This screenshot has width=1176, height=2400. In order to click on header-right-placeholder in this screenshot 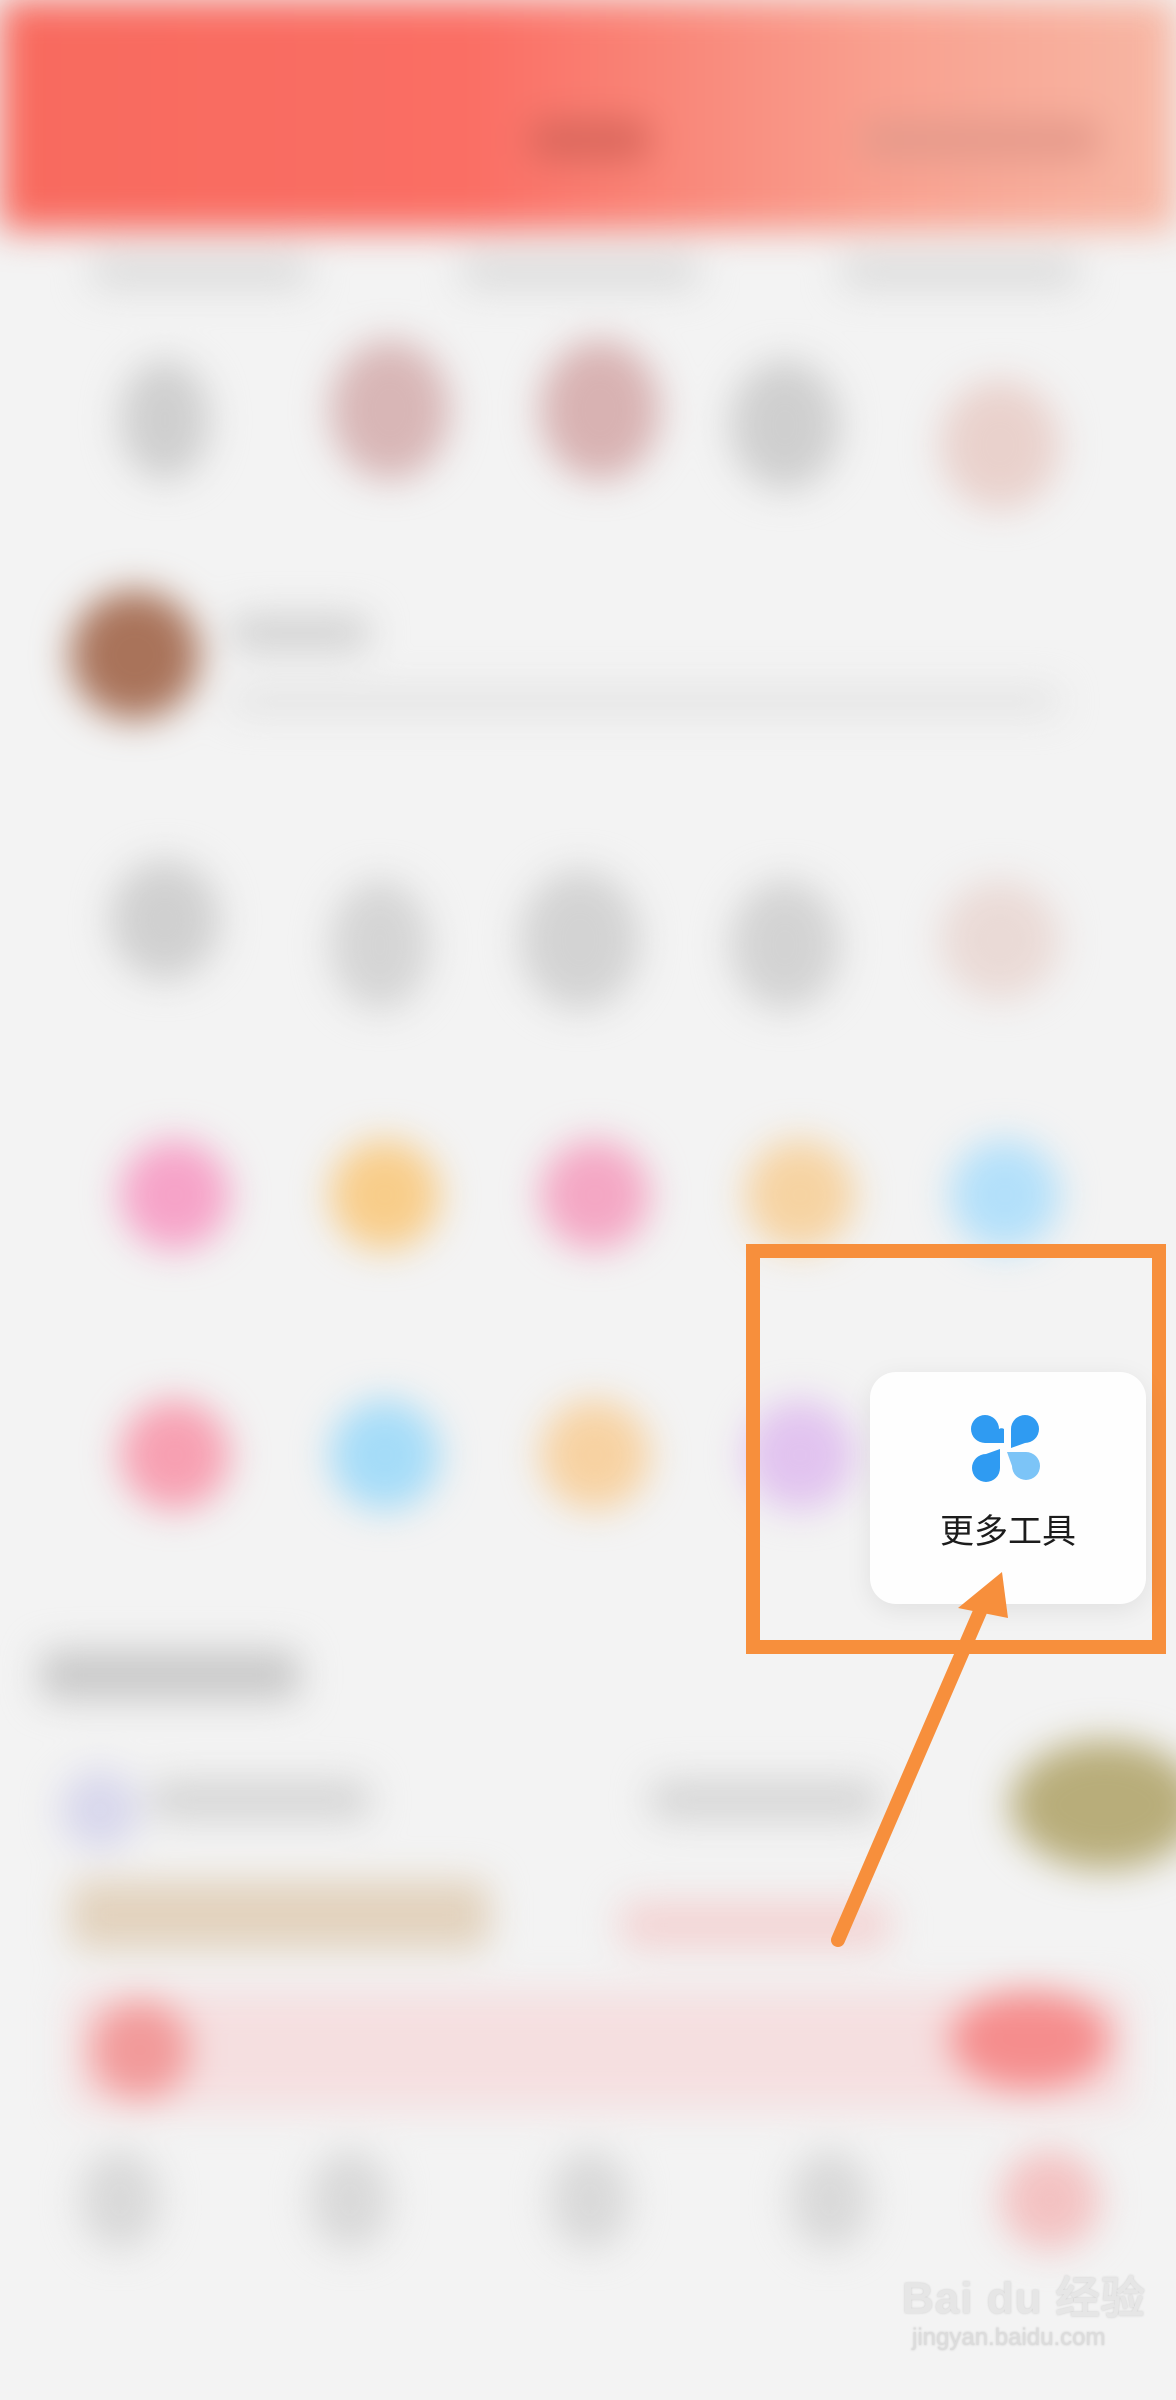, I will do `click(980, 140)`.